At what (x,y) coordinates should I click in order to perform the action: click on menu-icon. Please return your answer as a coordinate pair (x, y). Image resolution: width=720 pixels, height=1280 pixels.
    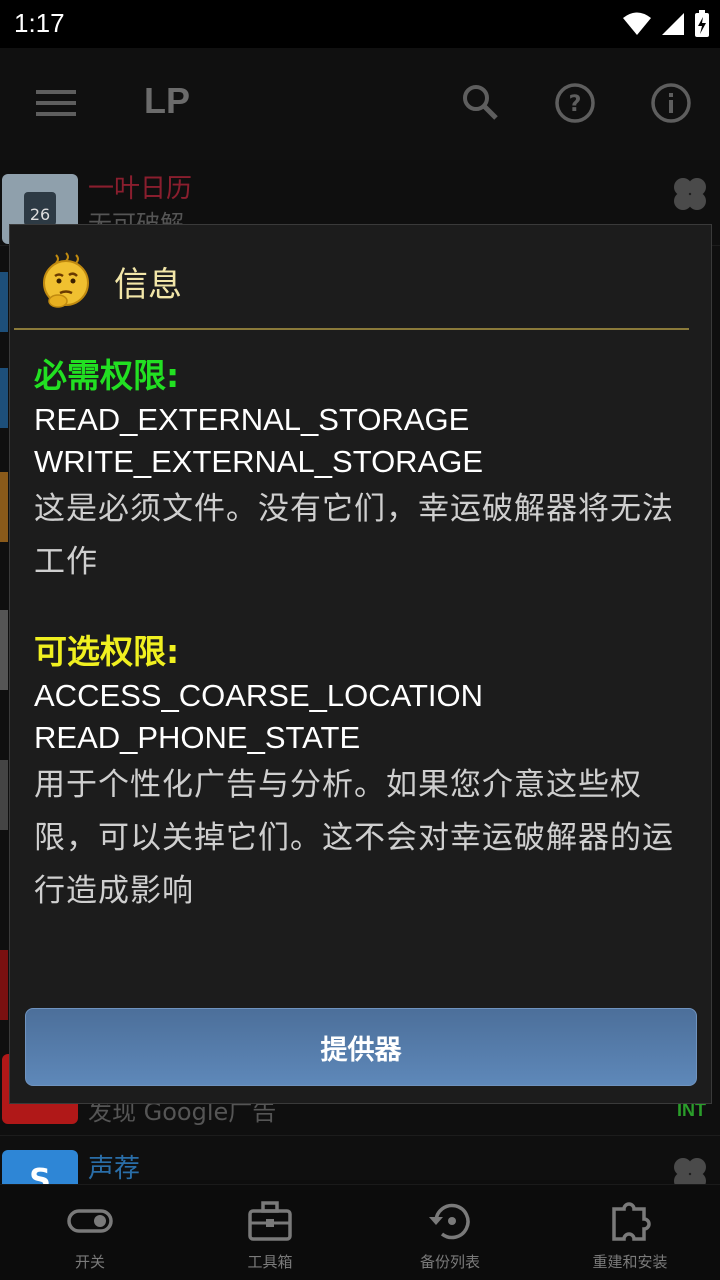
    Looking at the image, I should click on (56, 103).